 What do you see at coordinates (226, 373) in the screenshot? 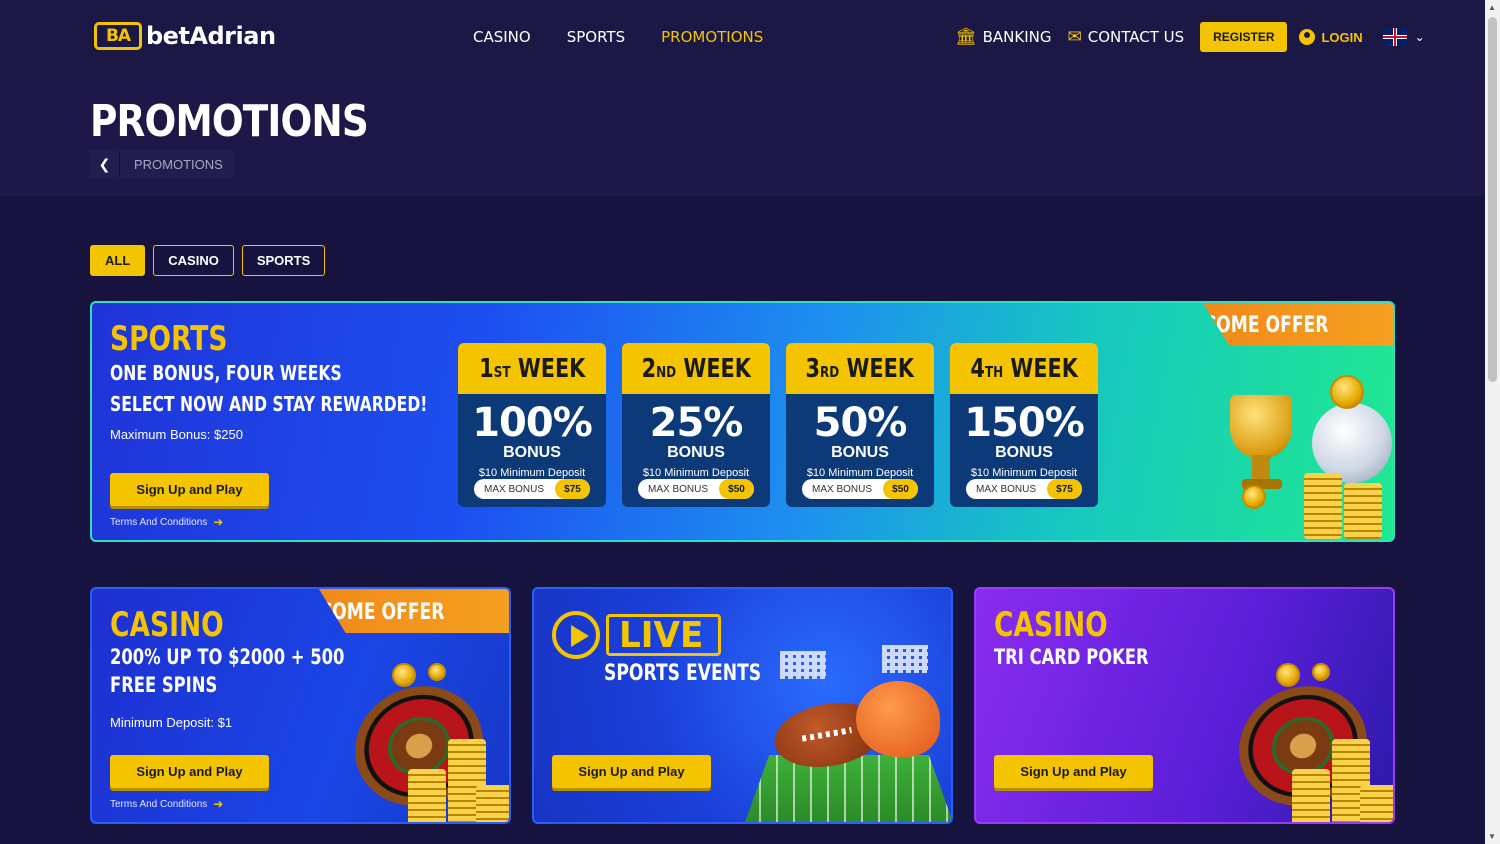
I see `sports-line1: ONE BONUS, FOUR WEEKS` at bounding box center [226, 373].